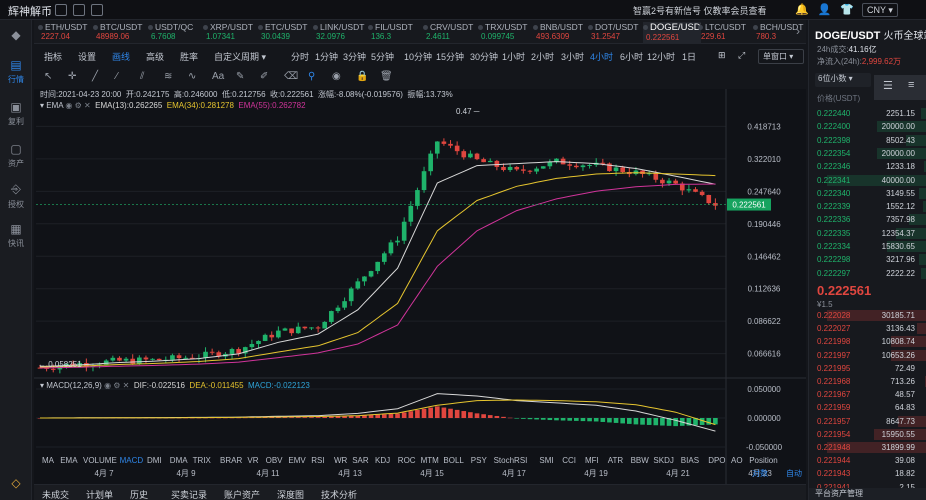  Describe the element at coordinates (69, 460) in the screenshot. I see `indicator-tab: EMA` at that location.